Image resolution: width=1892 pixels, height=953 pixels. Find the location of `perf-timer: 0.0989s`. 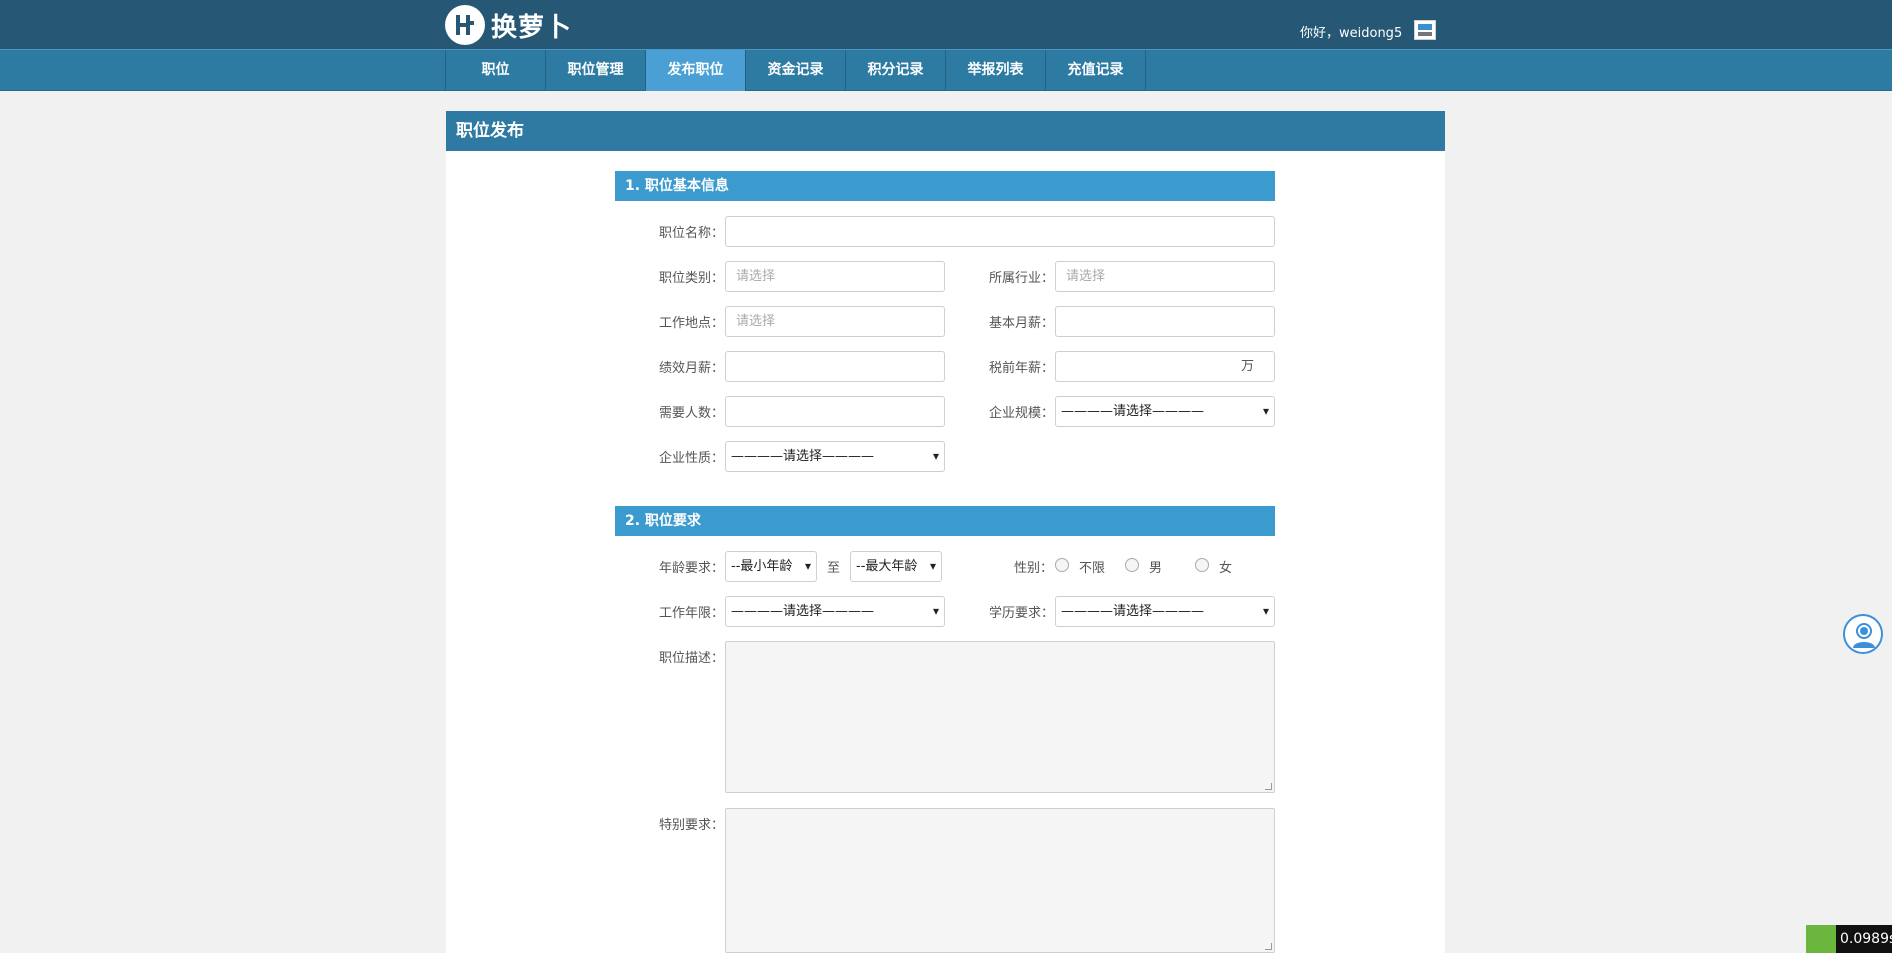

perf-timer: 0.0989s is located at coordinates (1849, 939).